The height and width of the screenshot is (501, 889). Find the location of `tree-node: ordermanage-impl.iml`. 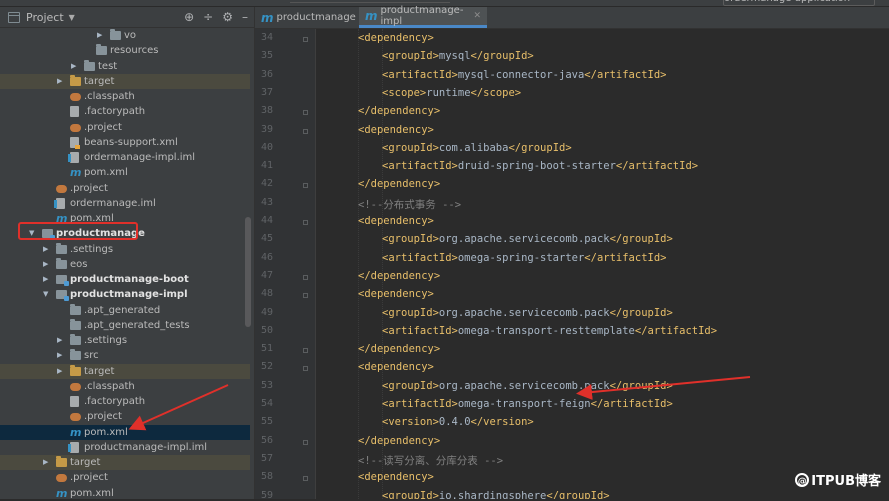

tree-node: ordermanage-impl.iml is located at coordinates (125, 157).